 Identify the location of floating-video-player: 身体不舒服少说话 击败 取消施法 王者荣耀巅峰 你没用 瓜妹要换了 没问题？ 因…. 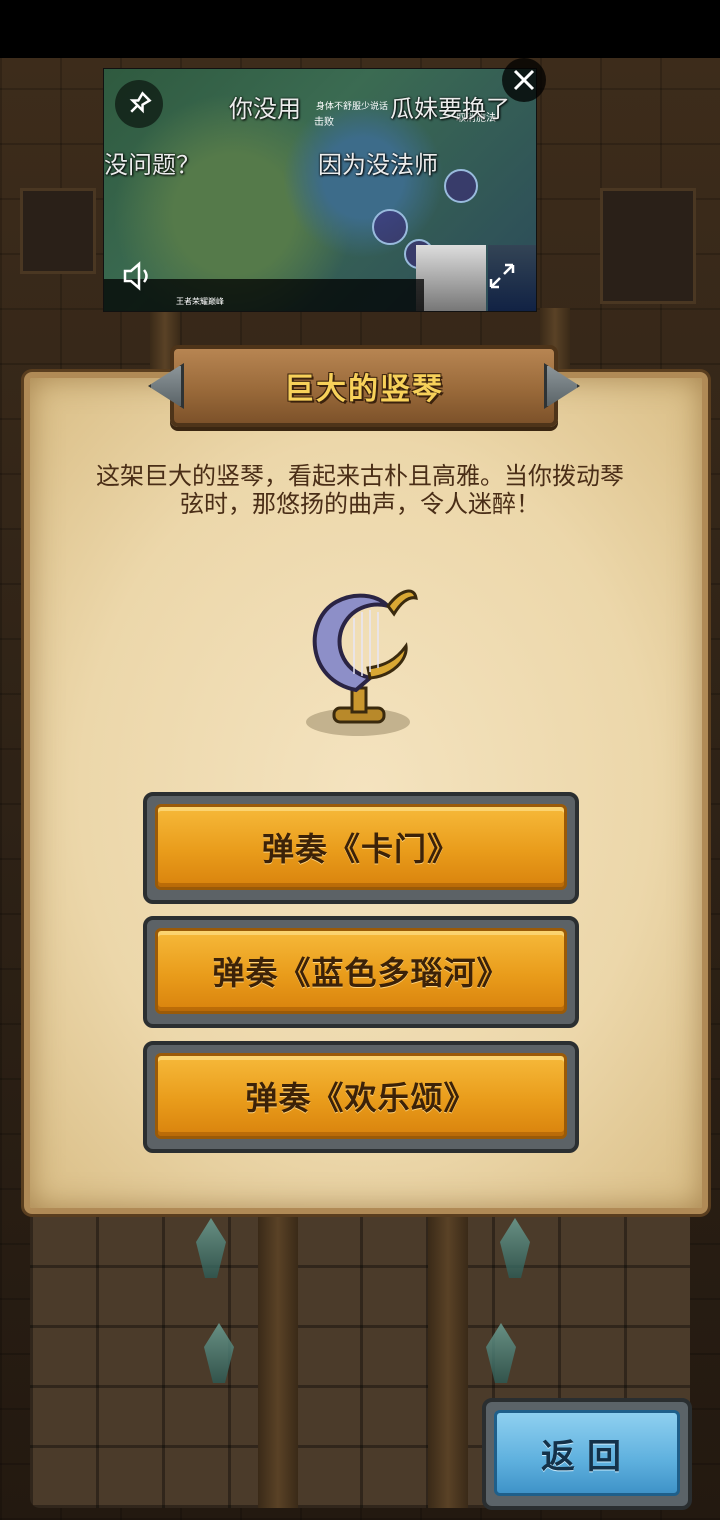
(320, 190).